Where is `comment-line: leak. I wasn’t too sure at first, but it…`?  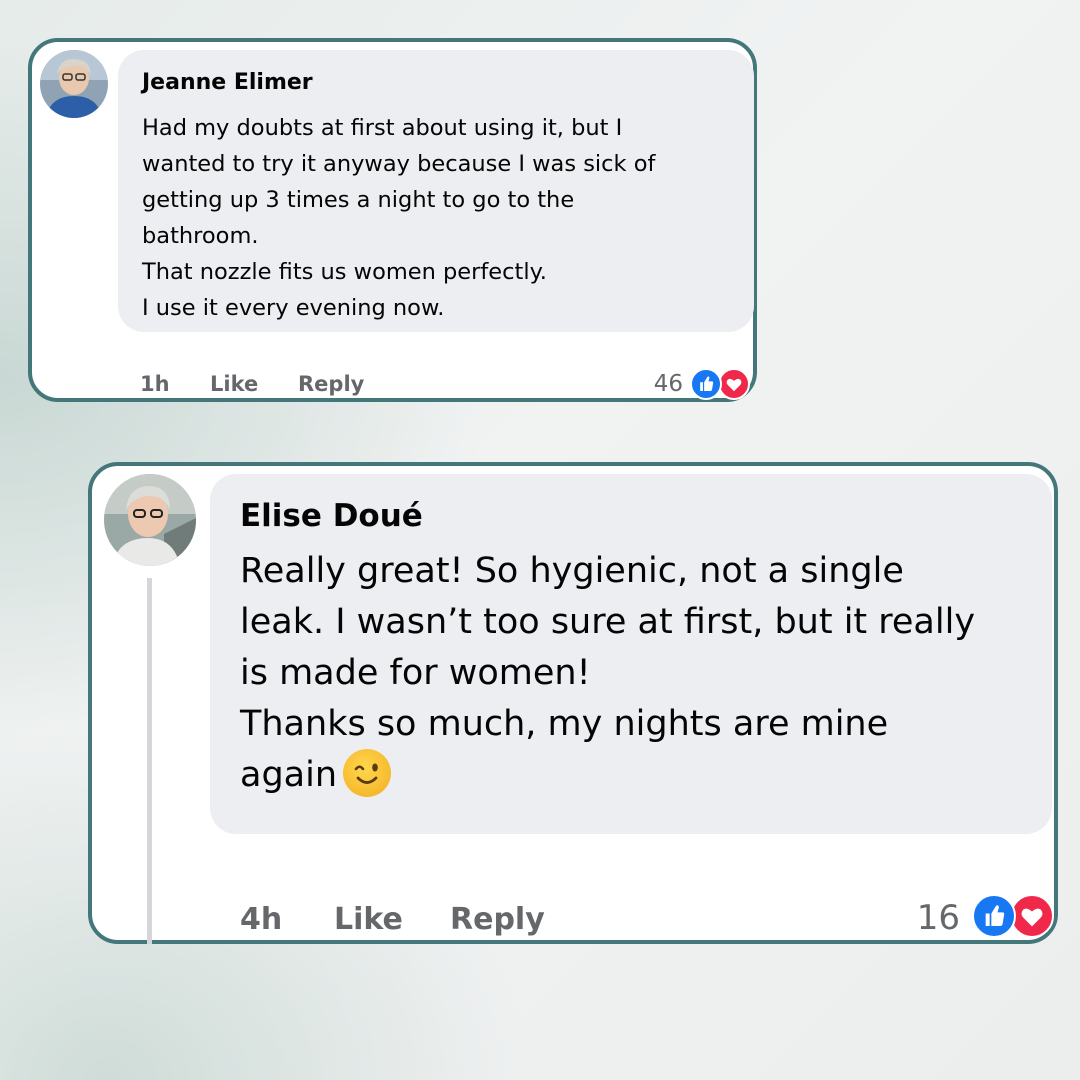
comment-line: leak. I wasn’t too sure at first, but it… is located at coordinates (608, 622).